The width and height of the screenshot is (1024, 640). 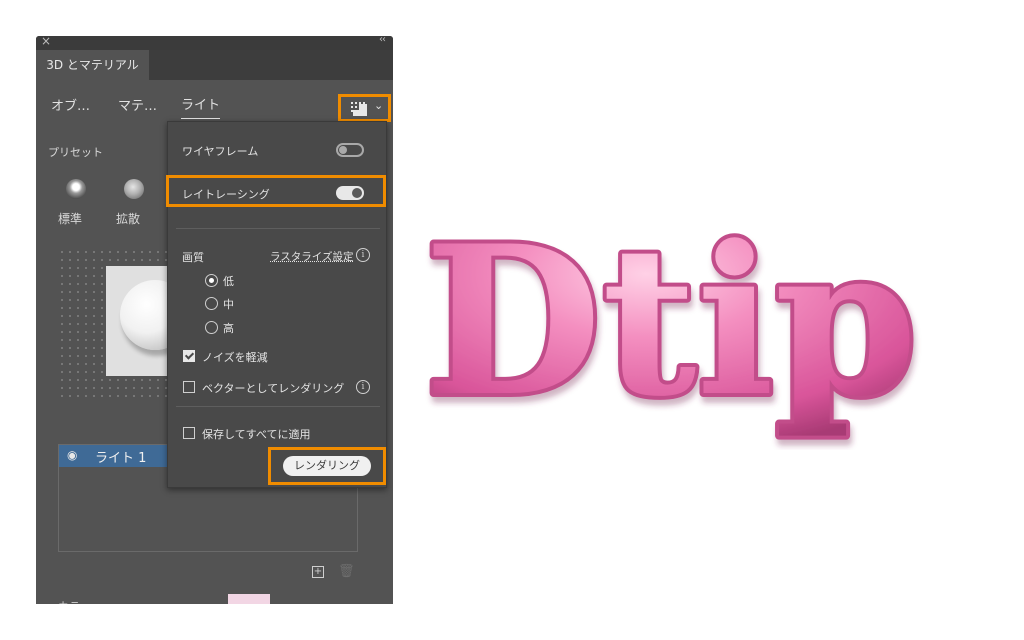 I want to click on panel-tabbar: 3D とマテリアル, so click(x=214, y=65).